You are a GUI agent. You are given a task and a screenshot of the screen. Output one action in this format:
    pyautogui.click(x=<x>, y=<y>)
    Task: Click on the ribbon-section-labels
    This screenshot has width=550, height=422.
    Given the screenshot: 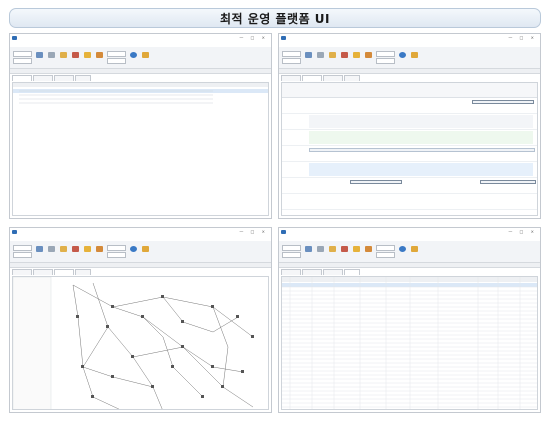 What is the action you would take?
    pyautogui.click(x=409, y=71)
    